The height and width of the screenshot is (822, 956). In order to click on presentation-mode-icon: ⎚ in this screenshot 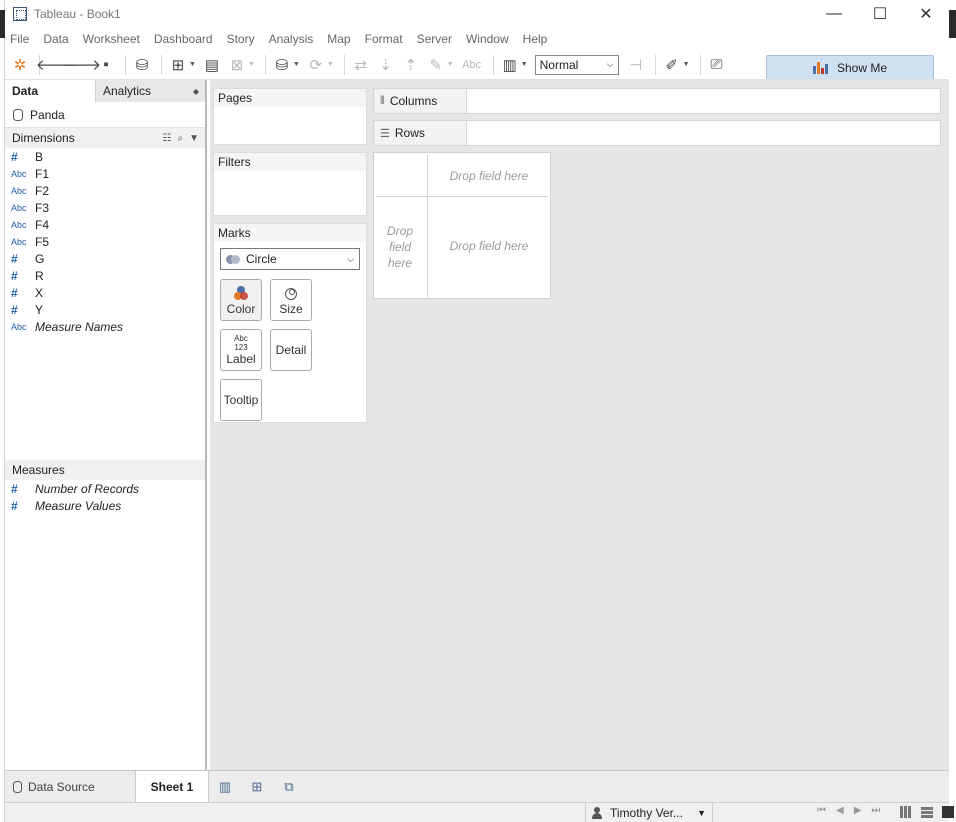, I will do `click(717, 65)`.